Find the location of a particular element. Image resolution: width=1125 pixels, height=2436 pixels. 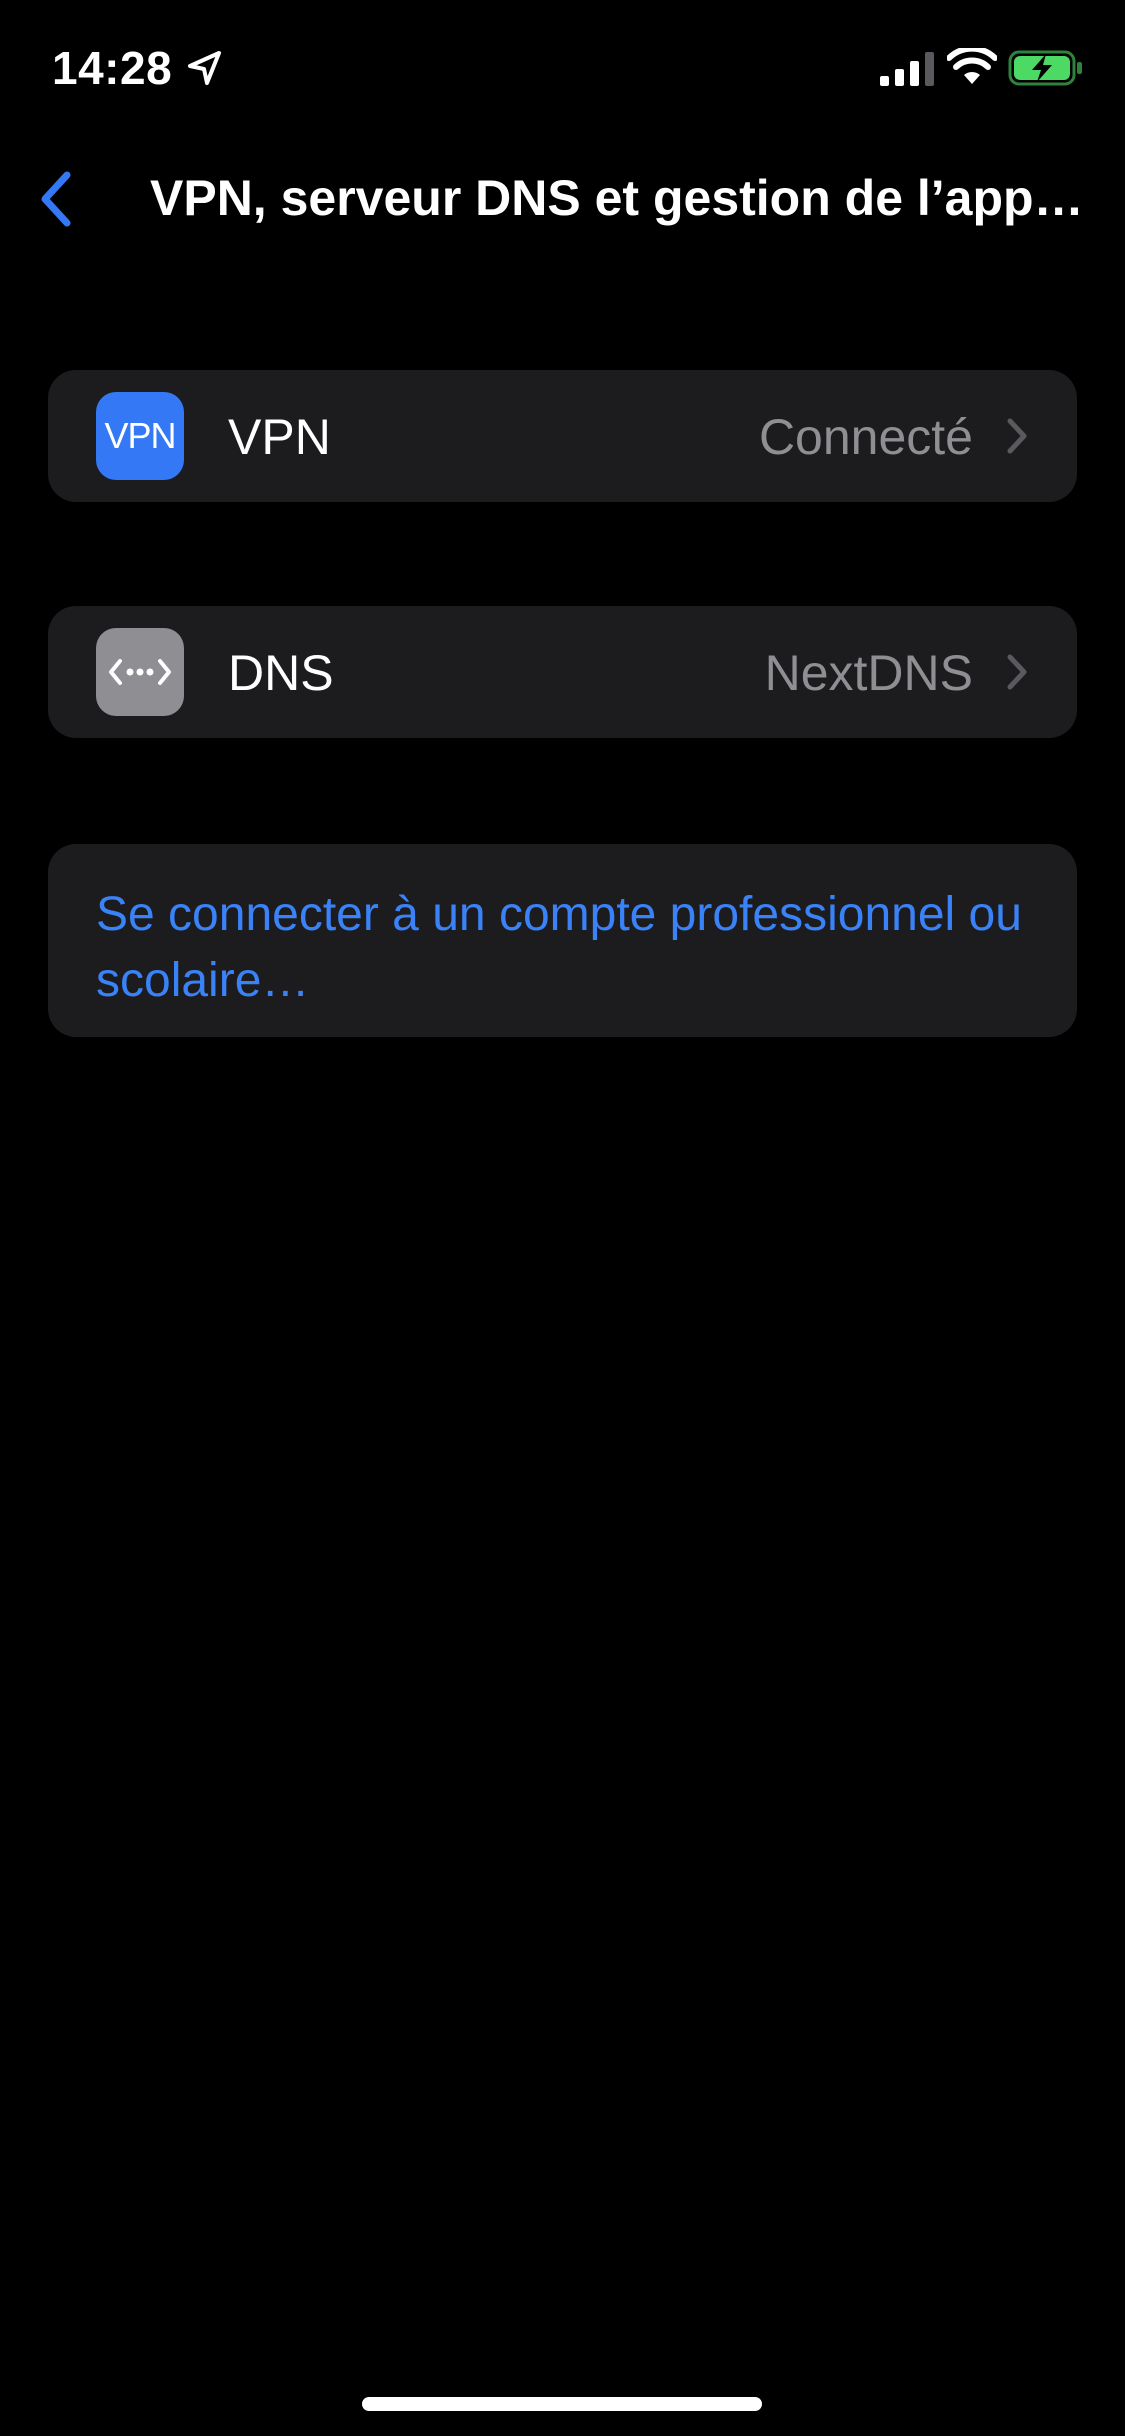

vpn-row: VPN VPN Connecté is located at coordinates (562, 436).